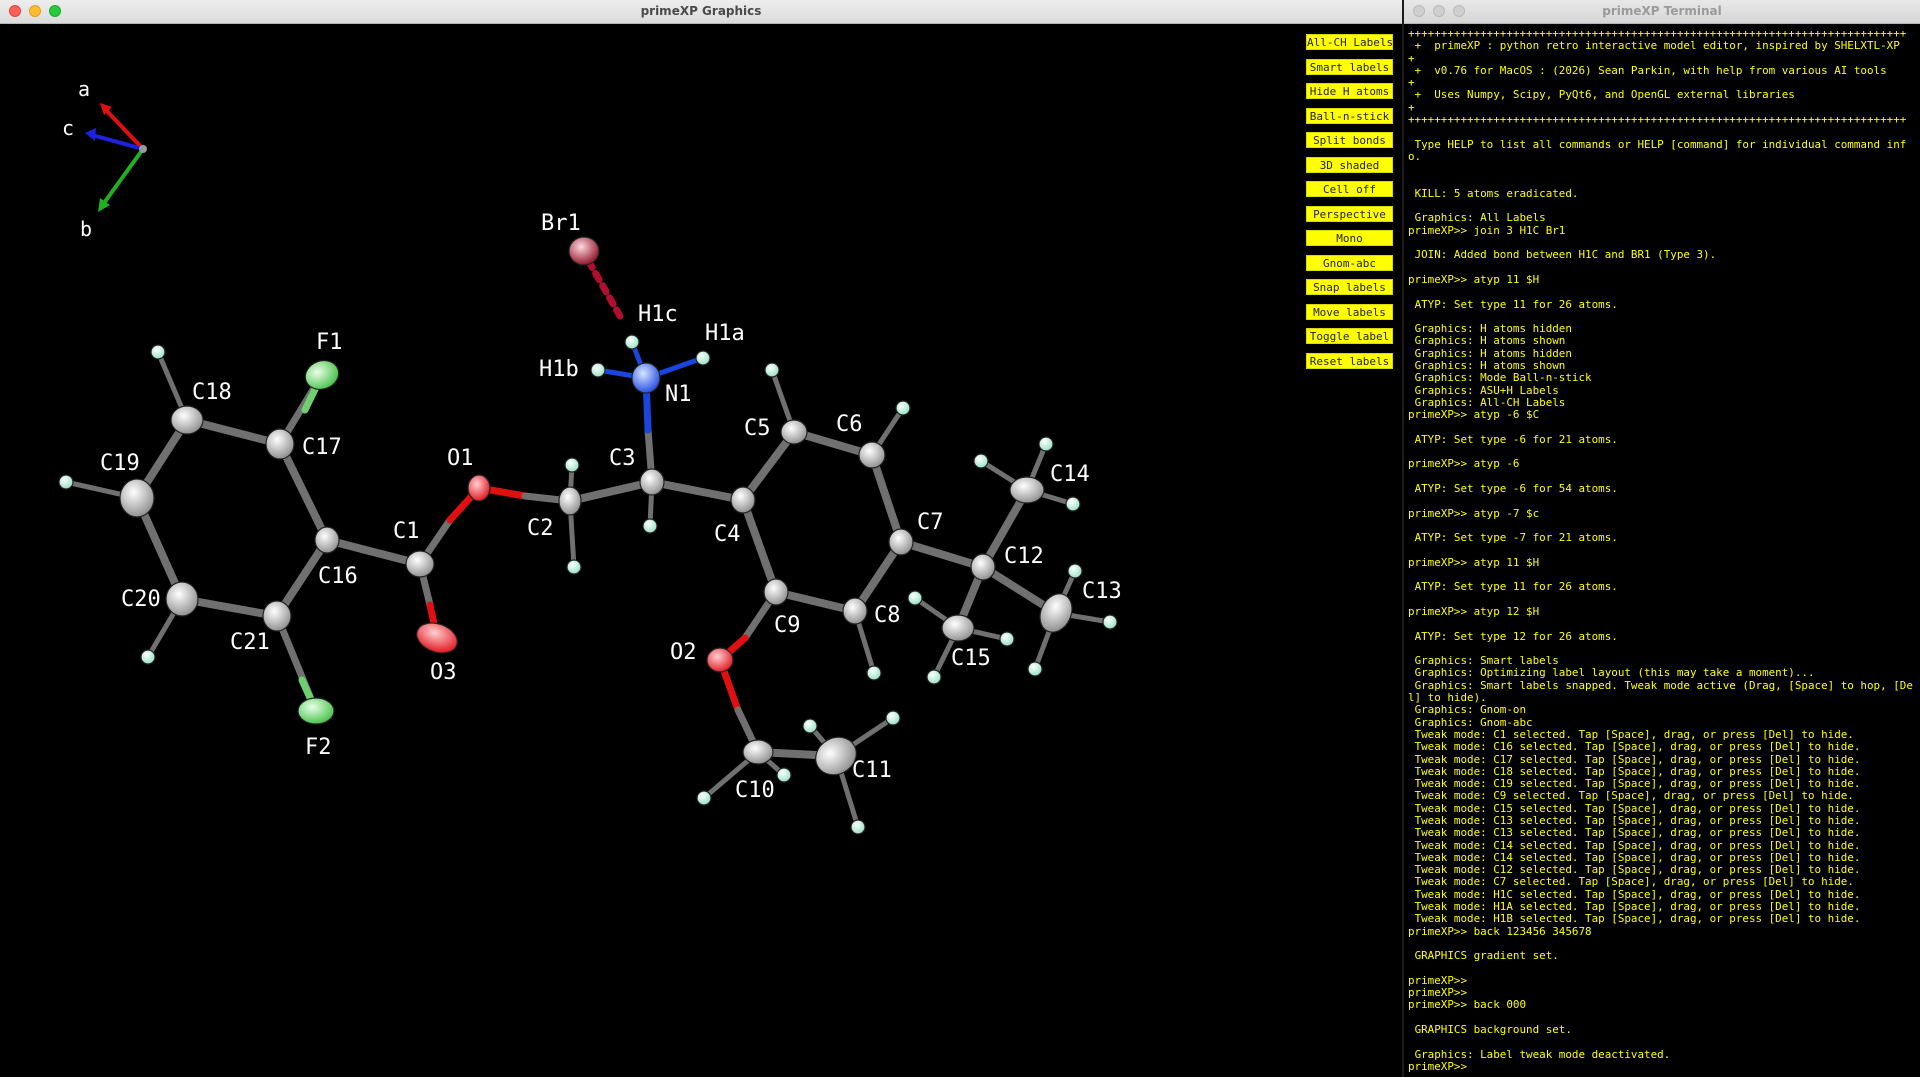 This screenshot has height=1077, width=1920. What do you see at coordinates (1349, 287) in the screenshot?
I see `snap-labels-button: Snap labels` at bounding box center [1349, 287].